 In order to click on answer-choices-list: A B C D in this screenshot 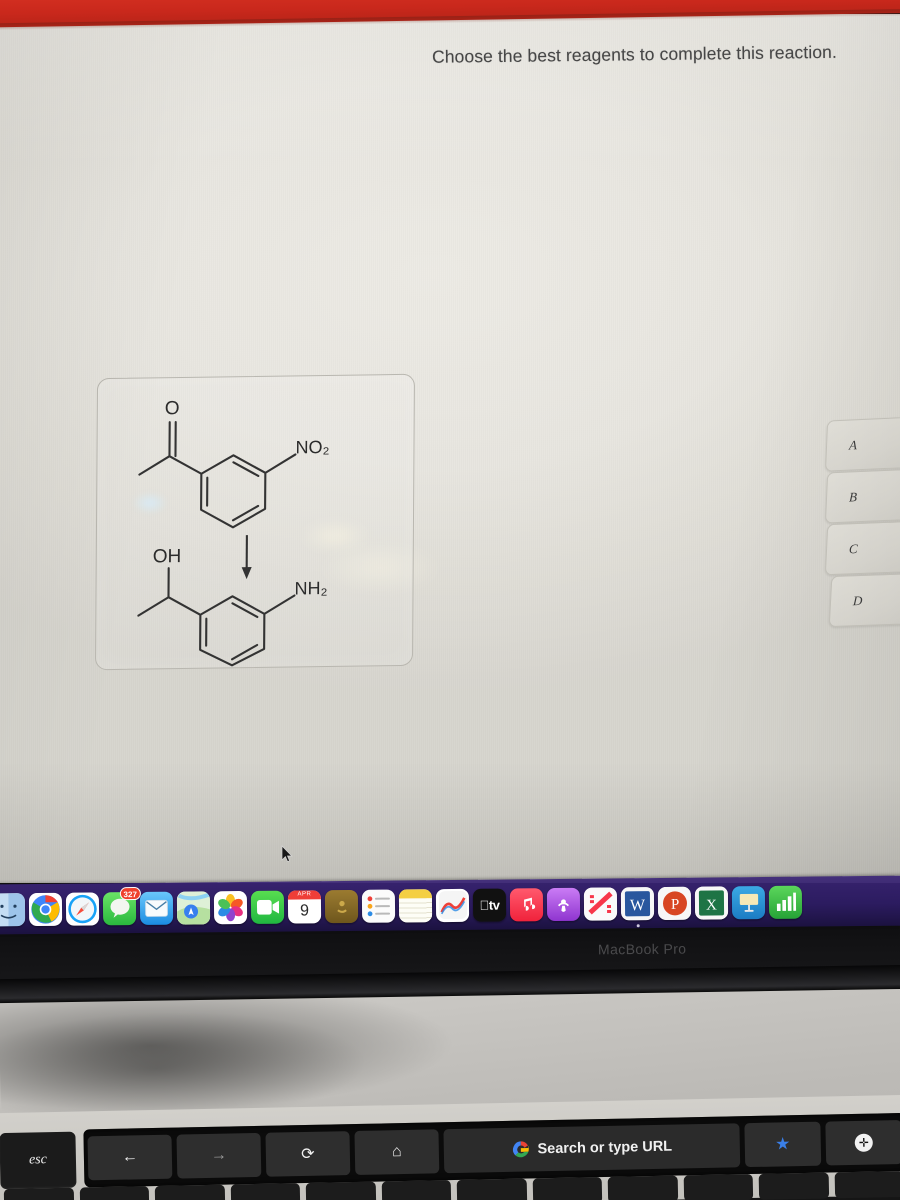, I will do `click(862, 526)`.